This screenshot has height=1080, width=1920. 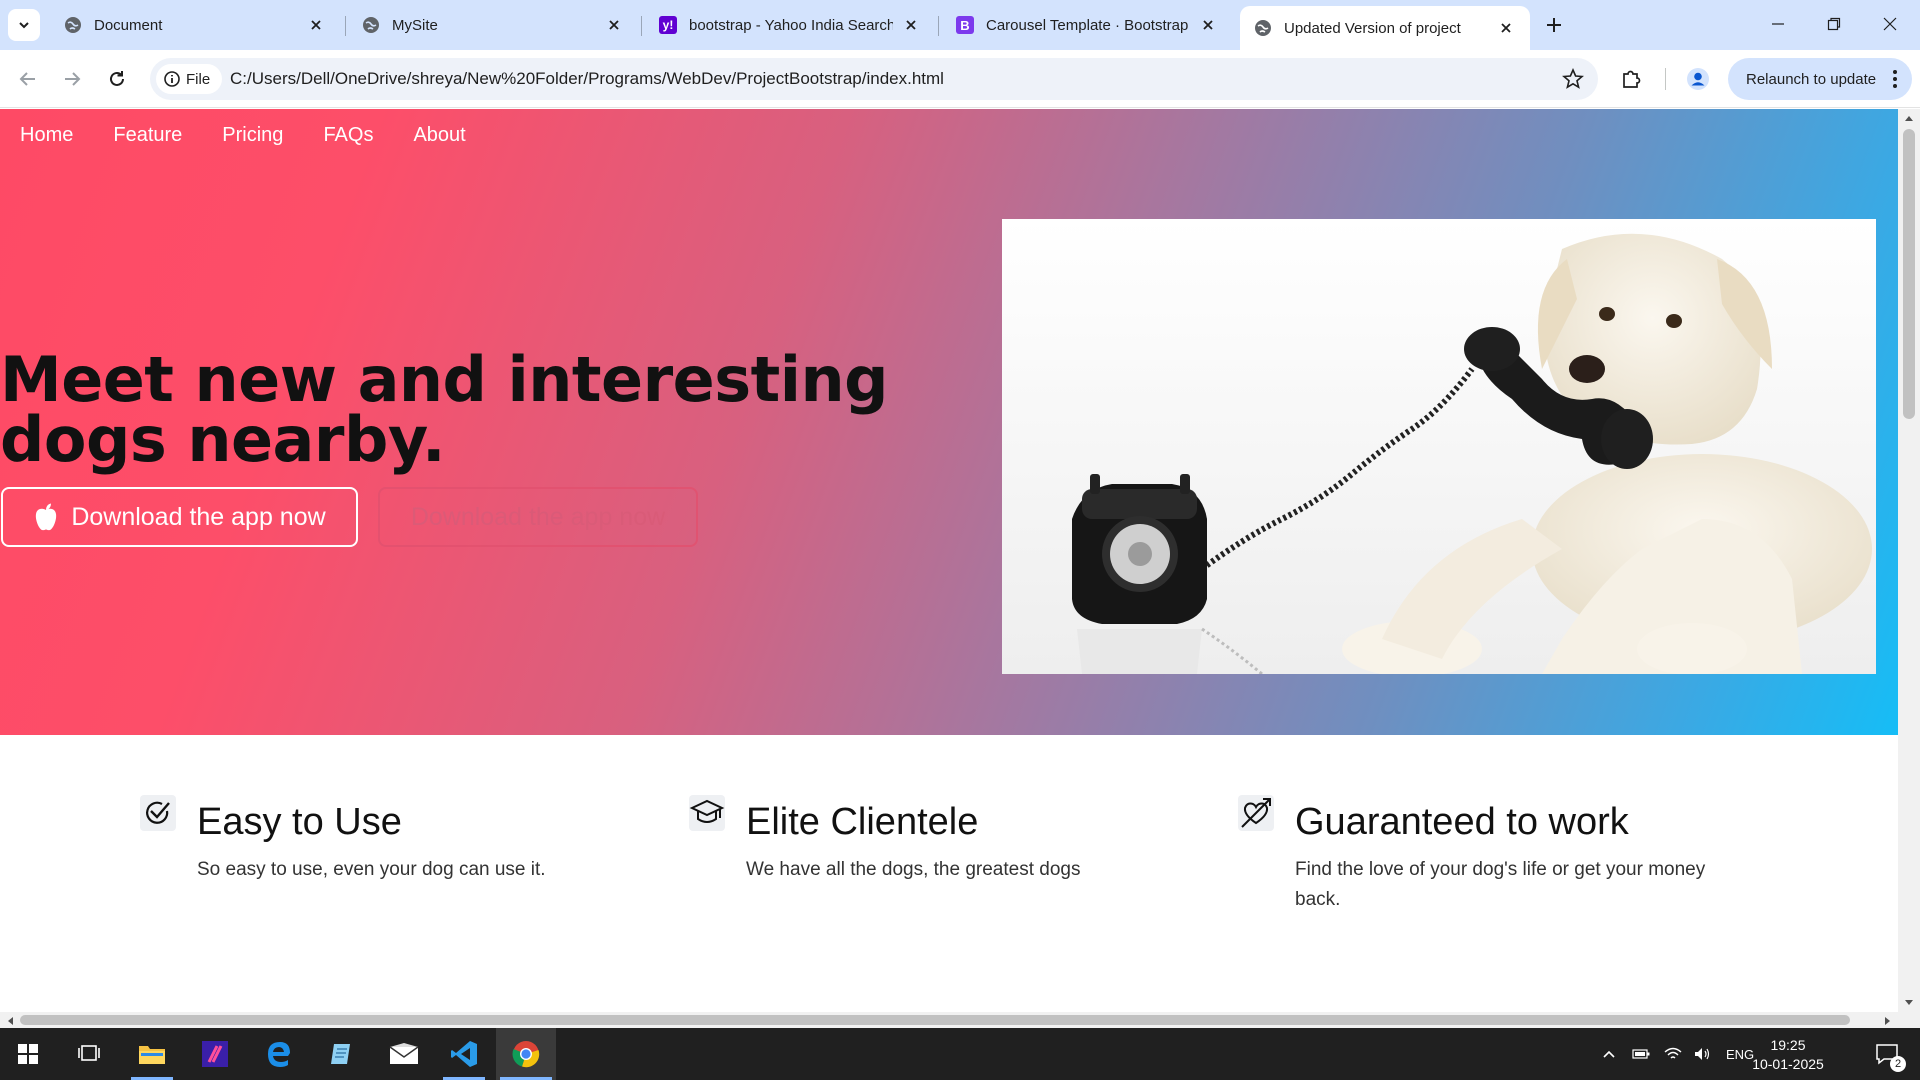 I want to click on tab-title: bootstrap - Yahoo India Search, so click(x=791, y=25).